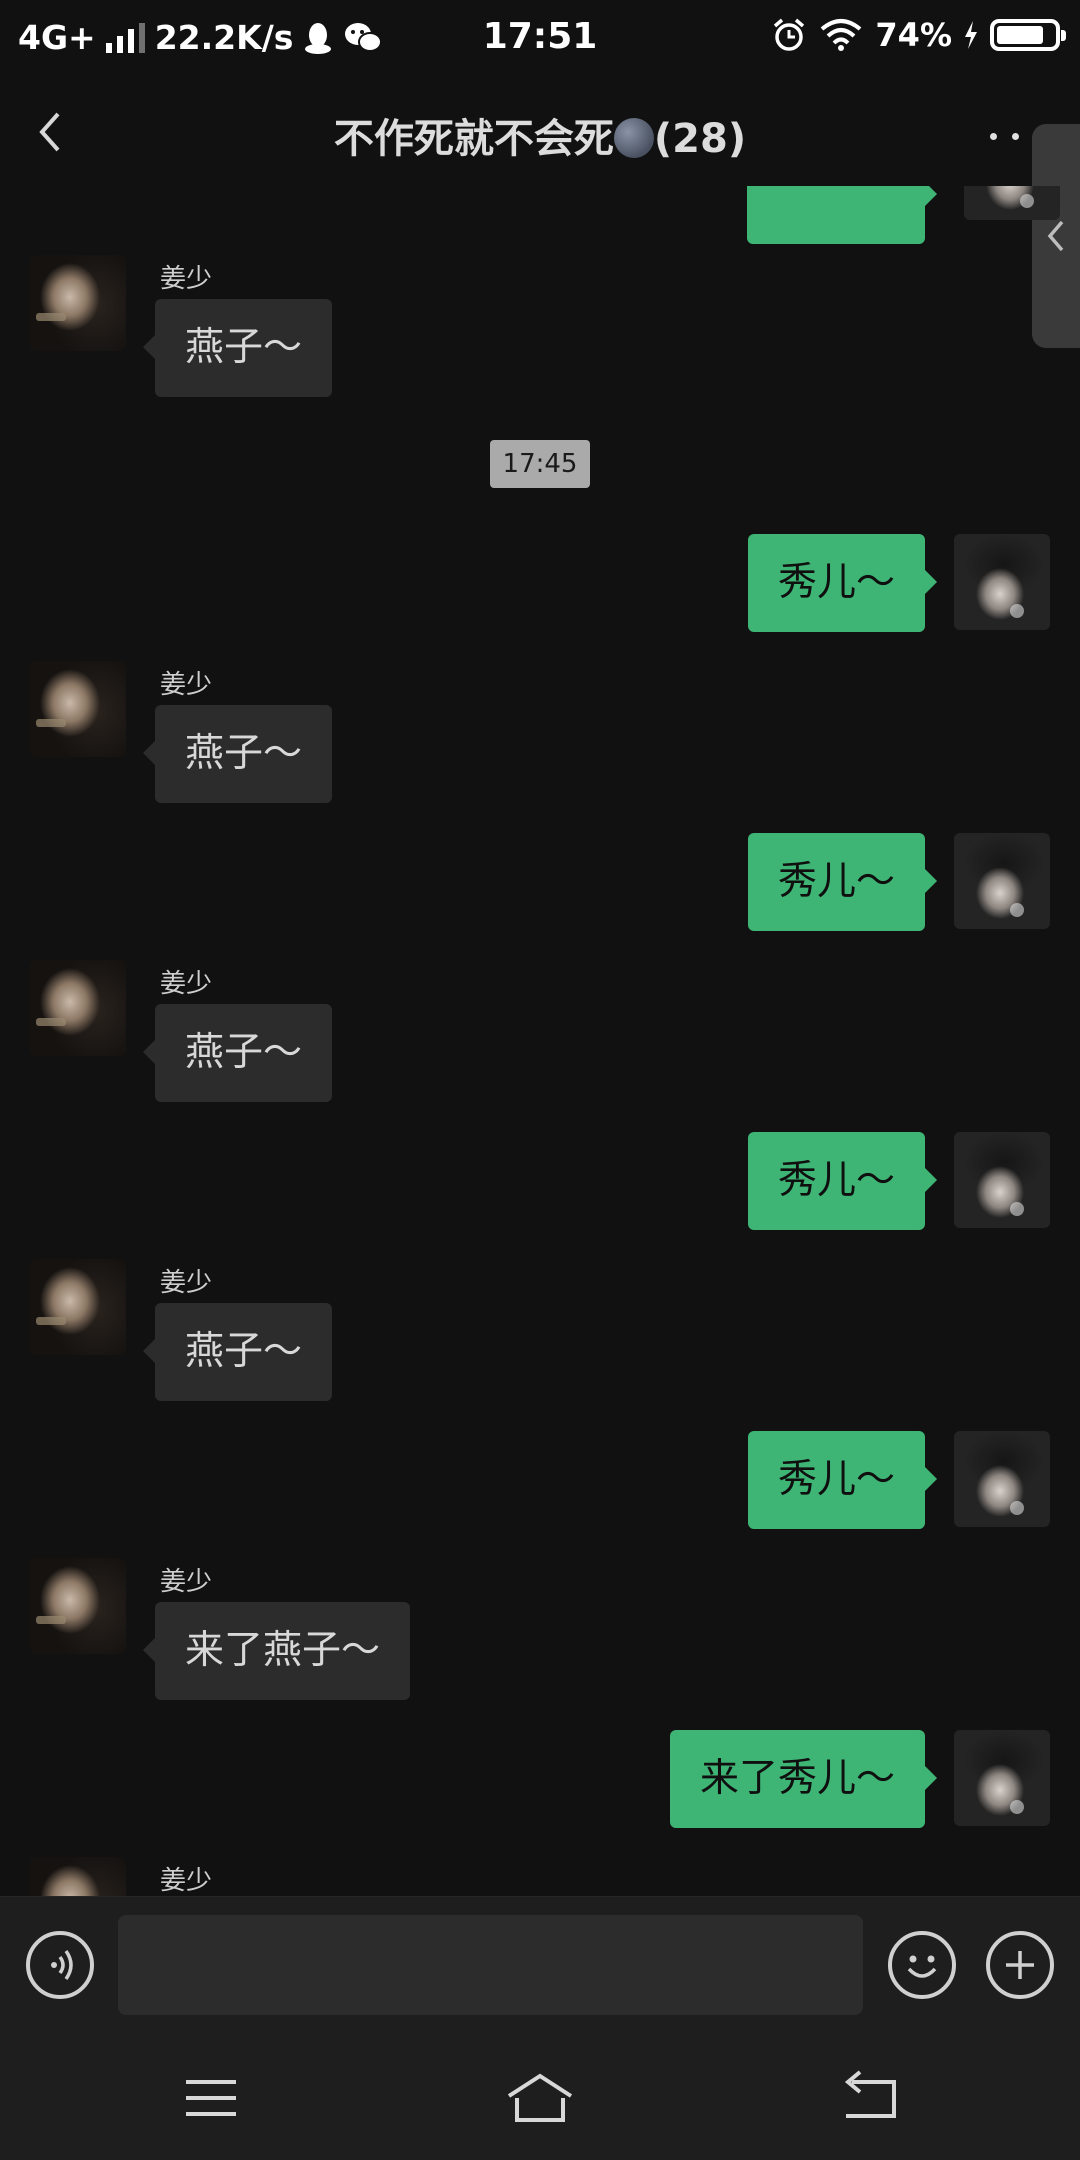 Image resolution: width=1080 pixels, height=2160 pixels. What do you see at coordinates (490, 1965) in the screenshot?
I see `message-input` at bounding box center [490, 1965].